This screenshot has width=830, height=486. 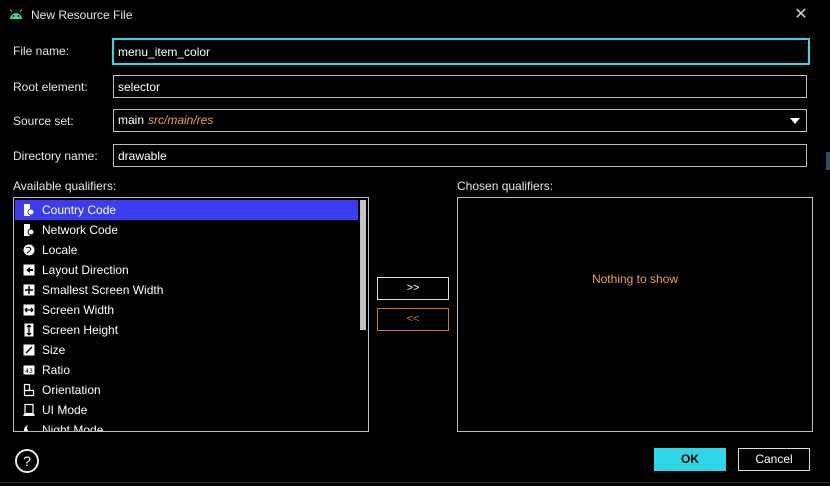 I want to click on ui-mode-icon, so click(x=29, y=410).